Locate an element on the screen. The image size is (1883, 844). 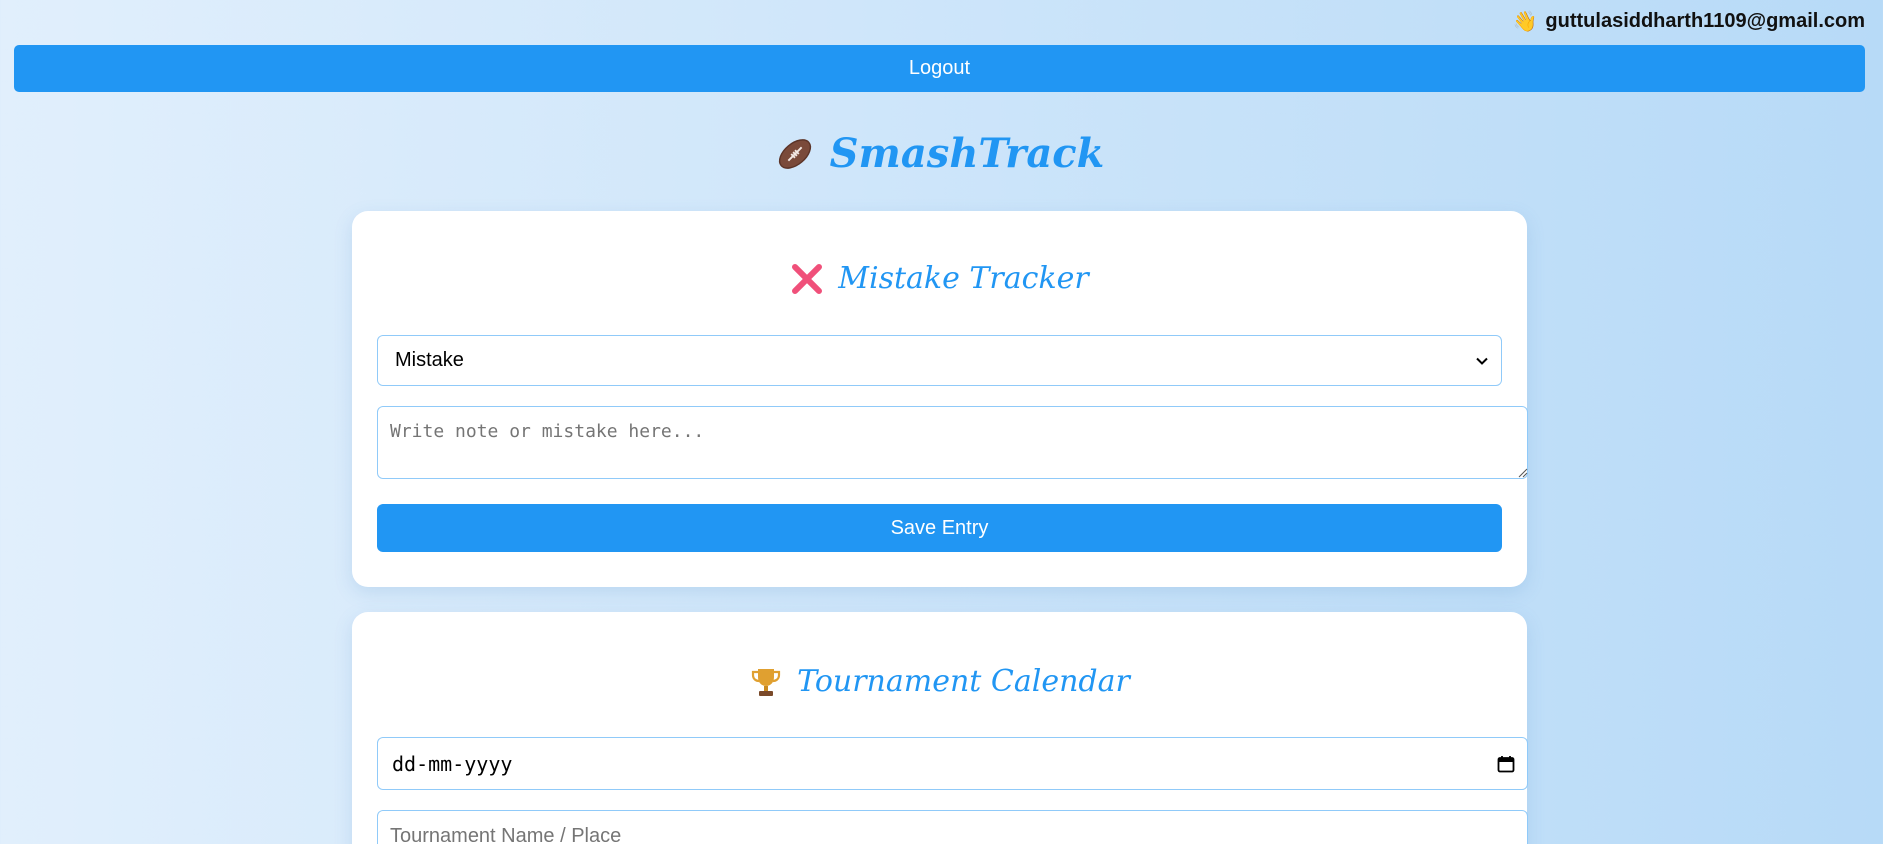
tournament-calendar-heading: Tournament Calendar is located at coordinates (939, 681).